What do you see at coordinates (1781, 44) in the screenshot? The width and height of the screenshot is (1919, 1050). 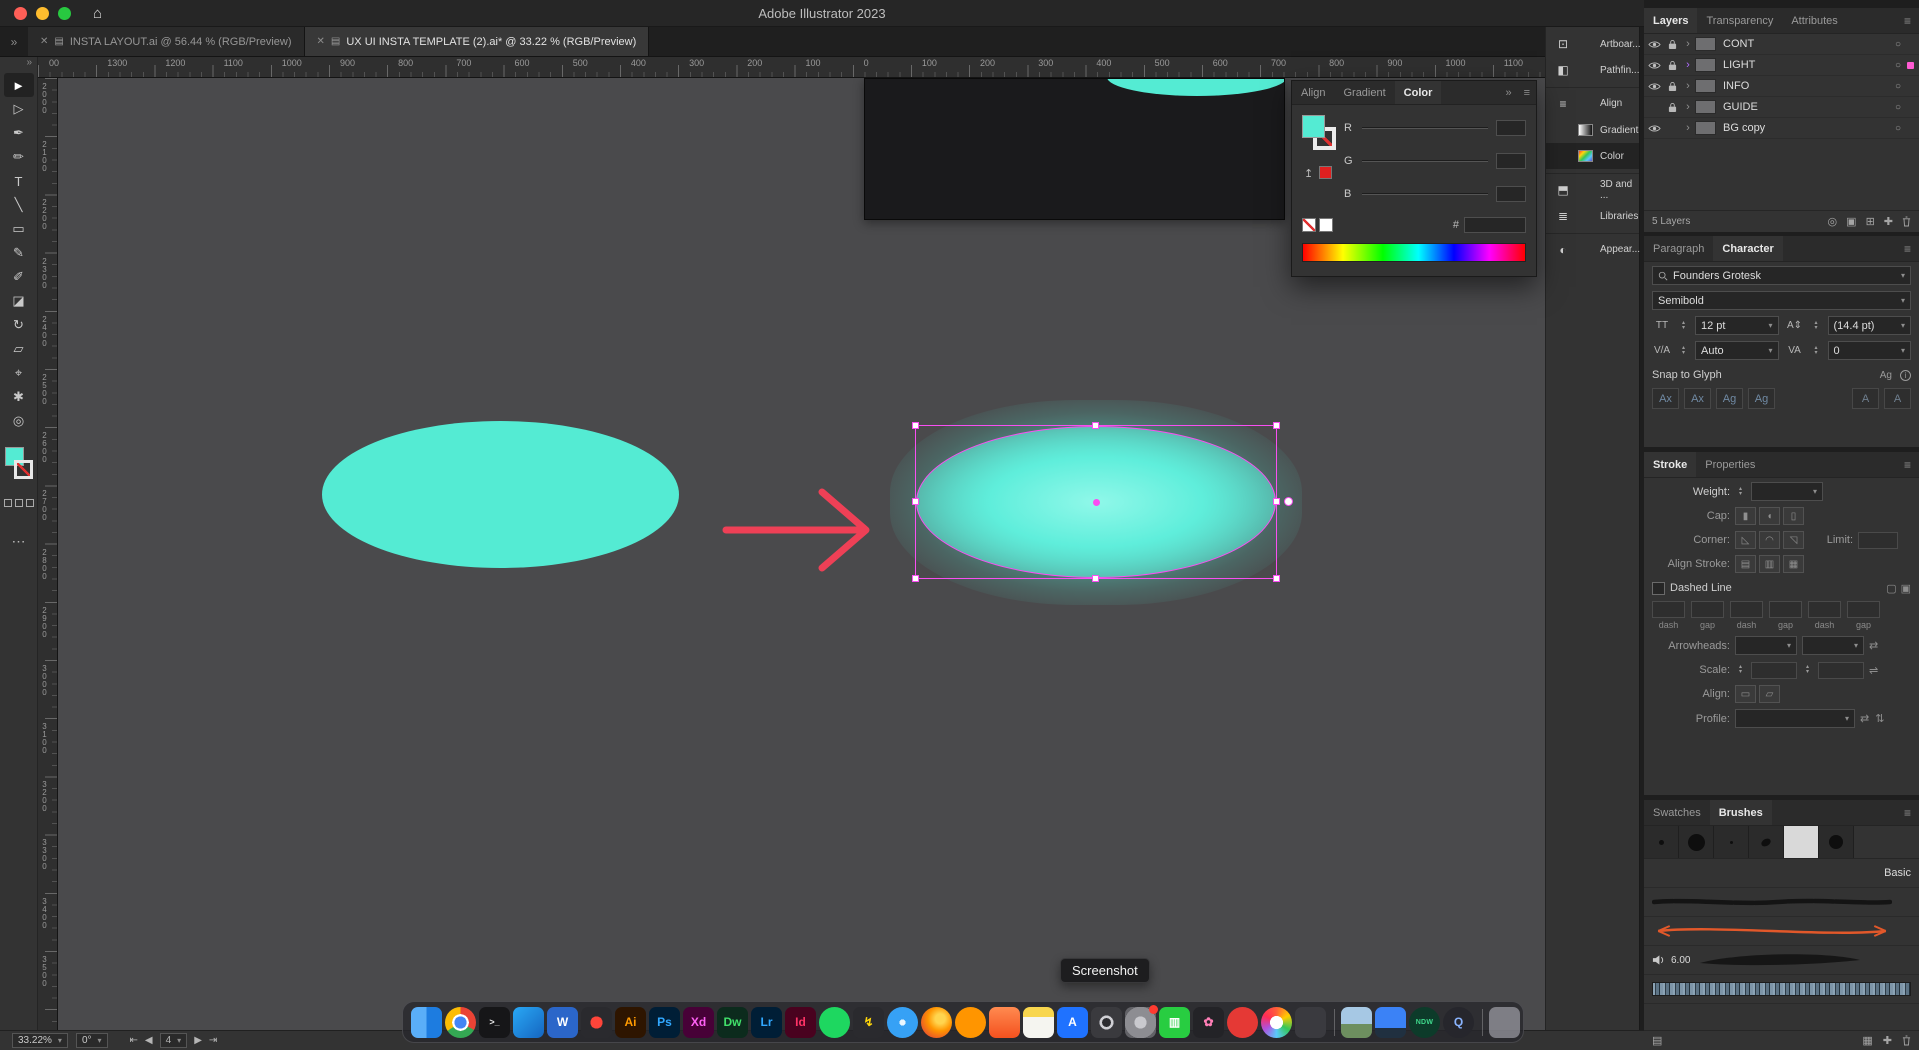 I see `layer-row: › CONT ○` at bounding box center [1781, 44].